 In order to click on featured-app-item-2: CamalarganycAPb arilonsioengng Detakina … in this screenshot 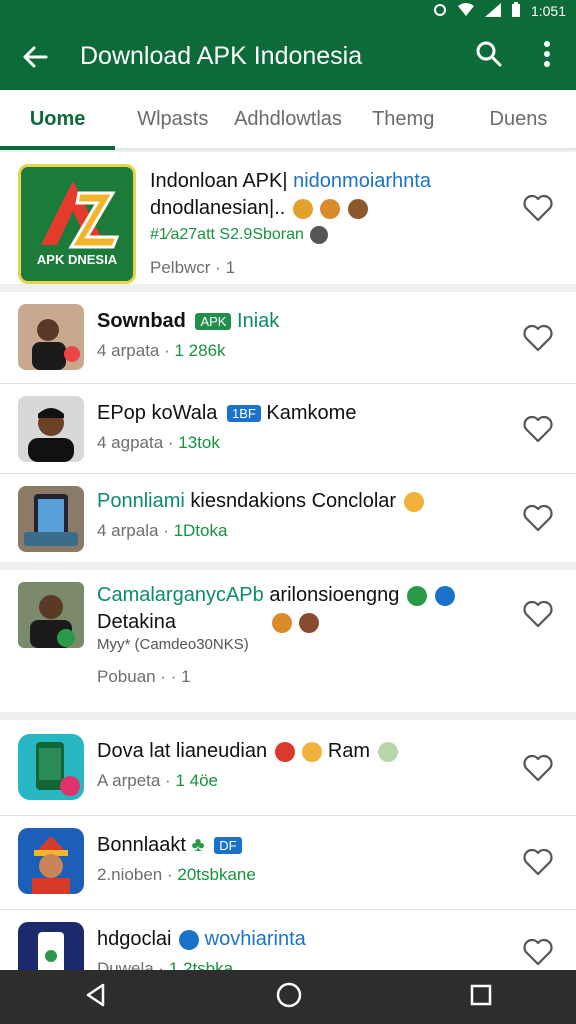, I will do `click(288, 645)`.